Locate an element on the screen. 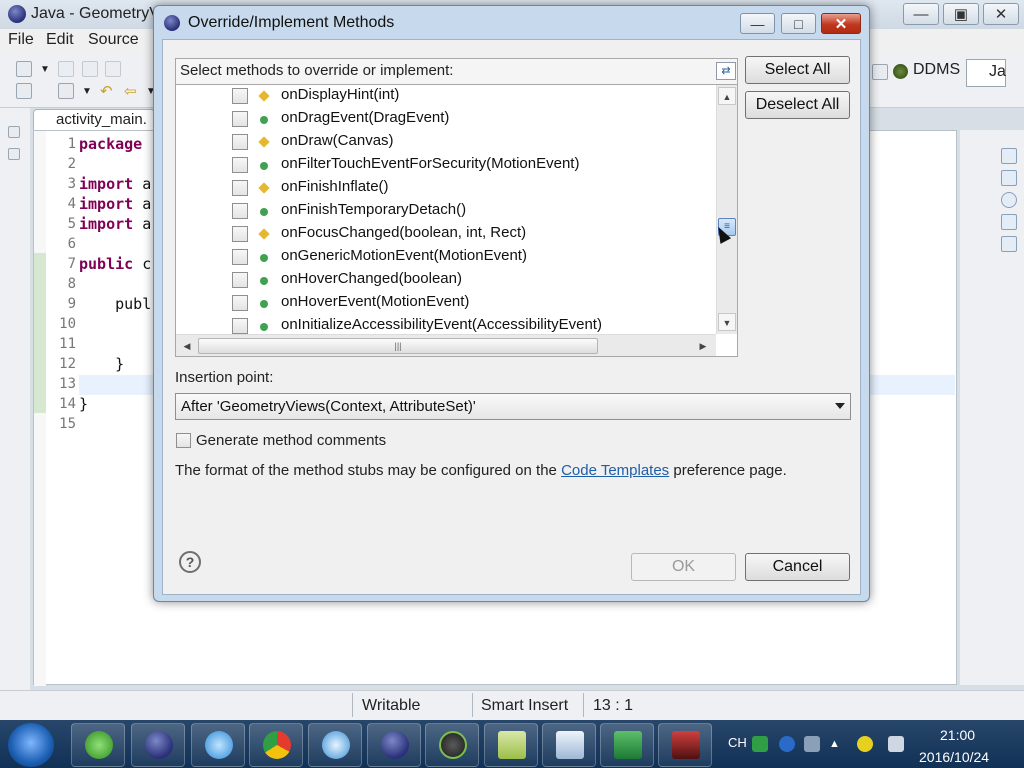  taskbar-app9 is located at coordinates (569, 745).